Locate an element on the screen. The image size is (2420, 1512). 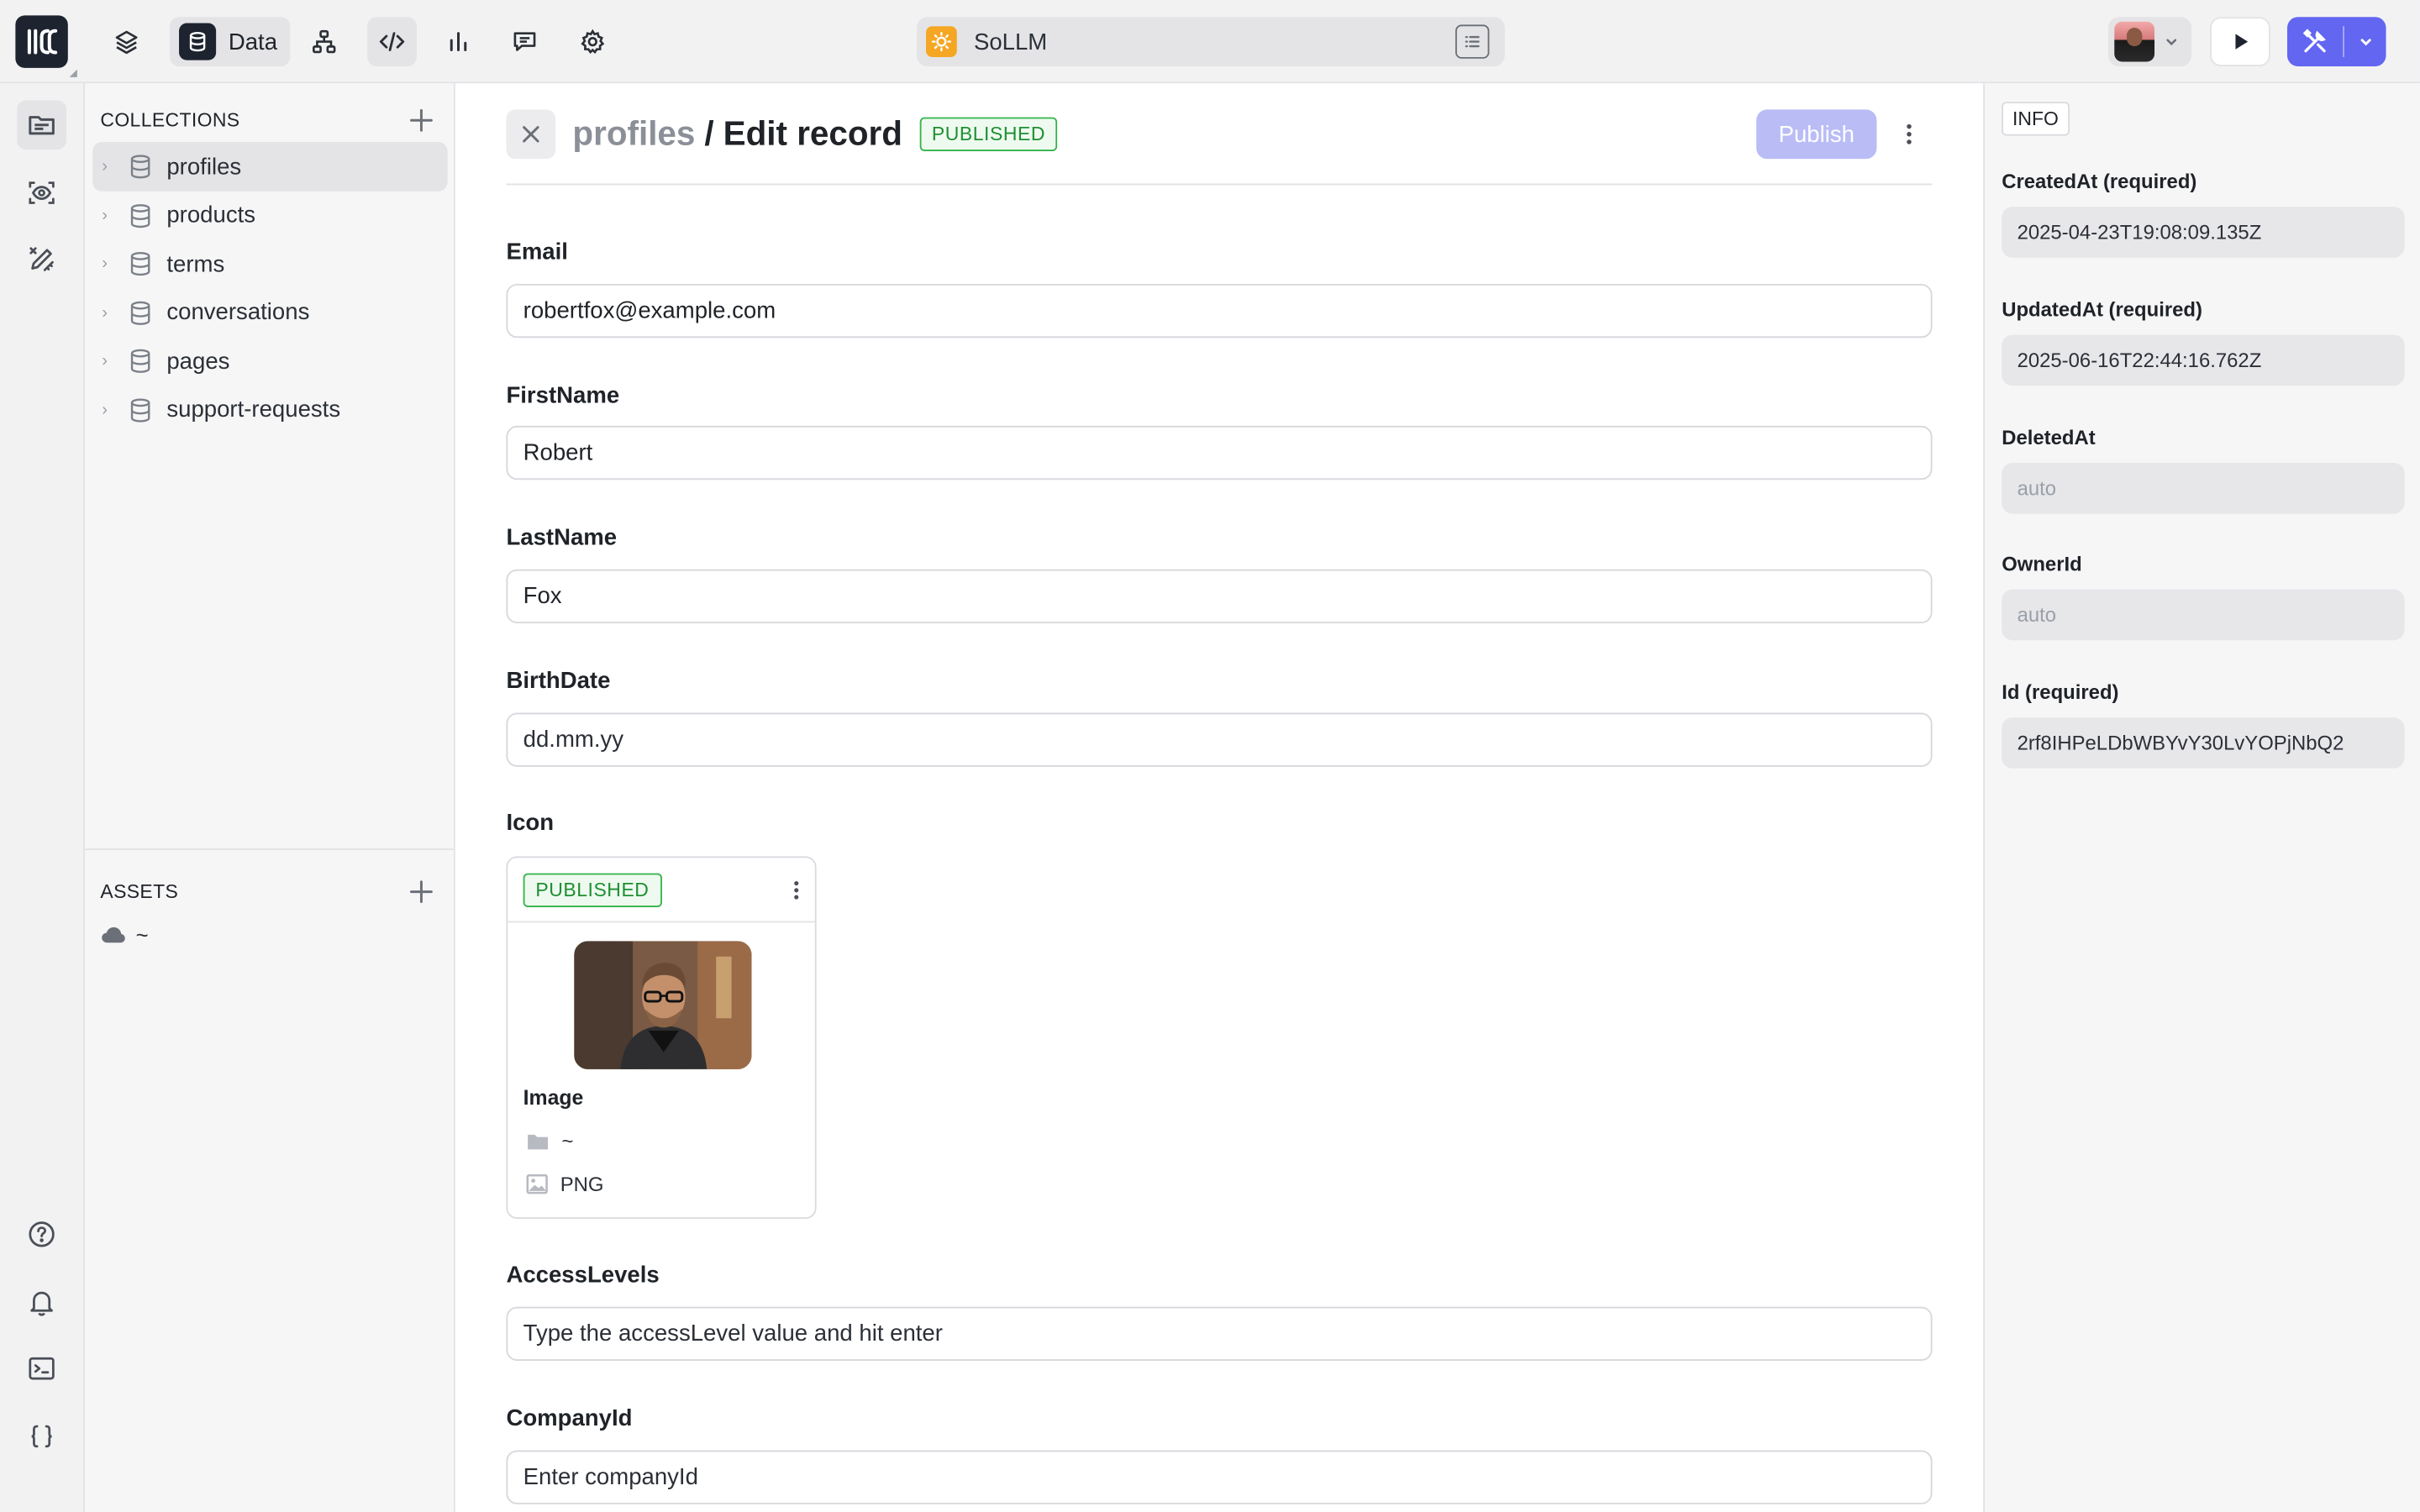
birthdate-field is located at coordinates (1219, 739).